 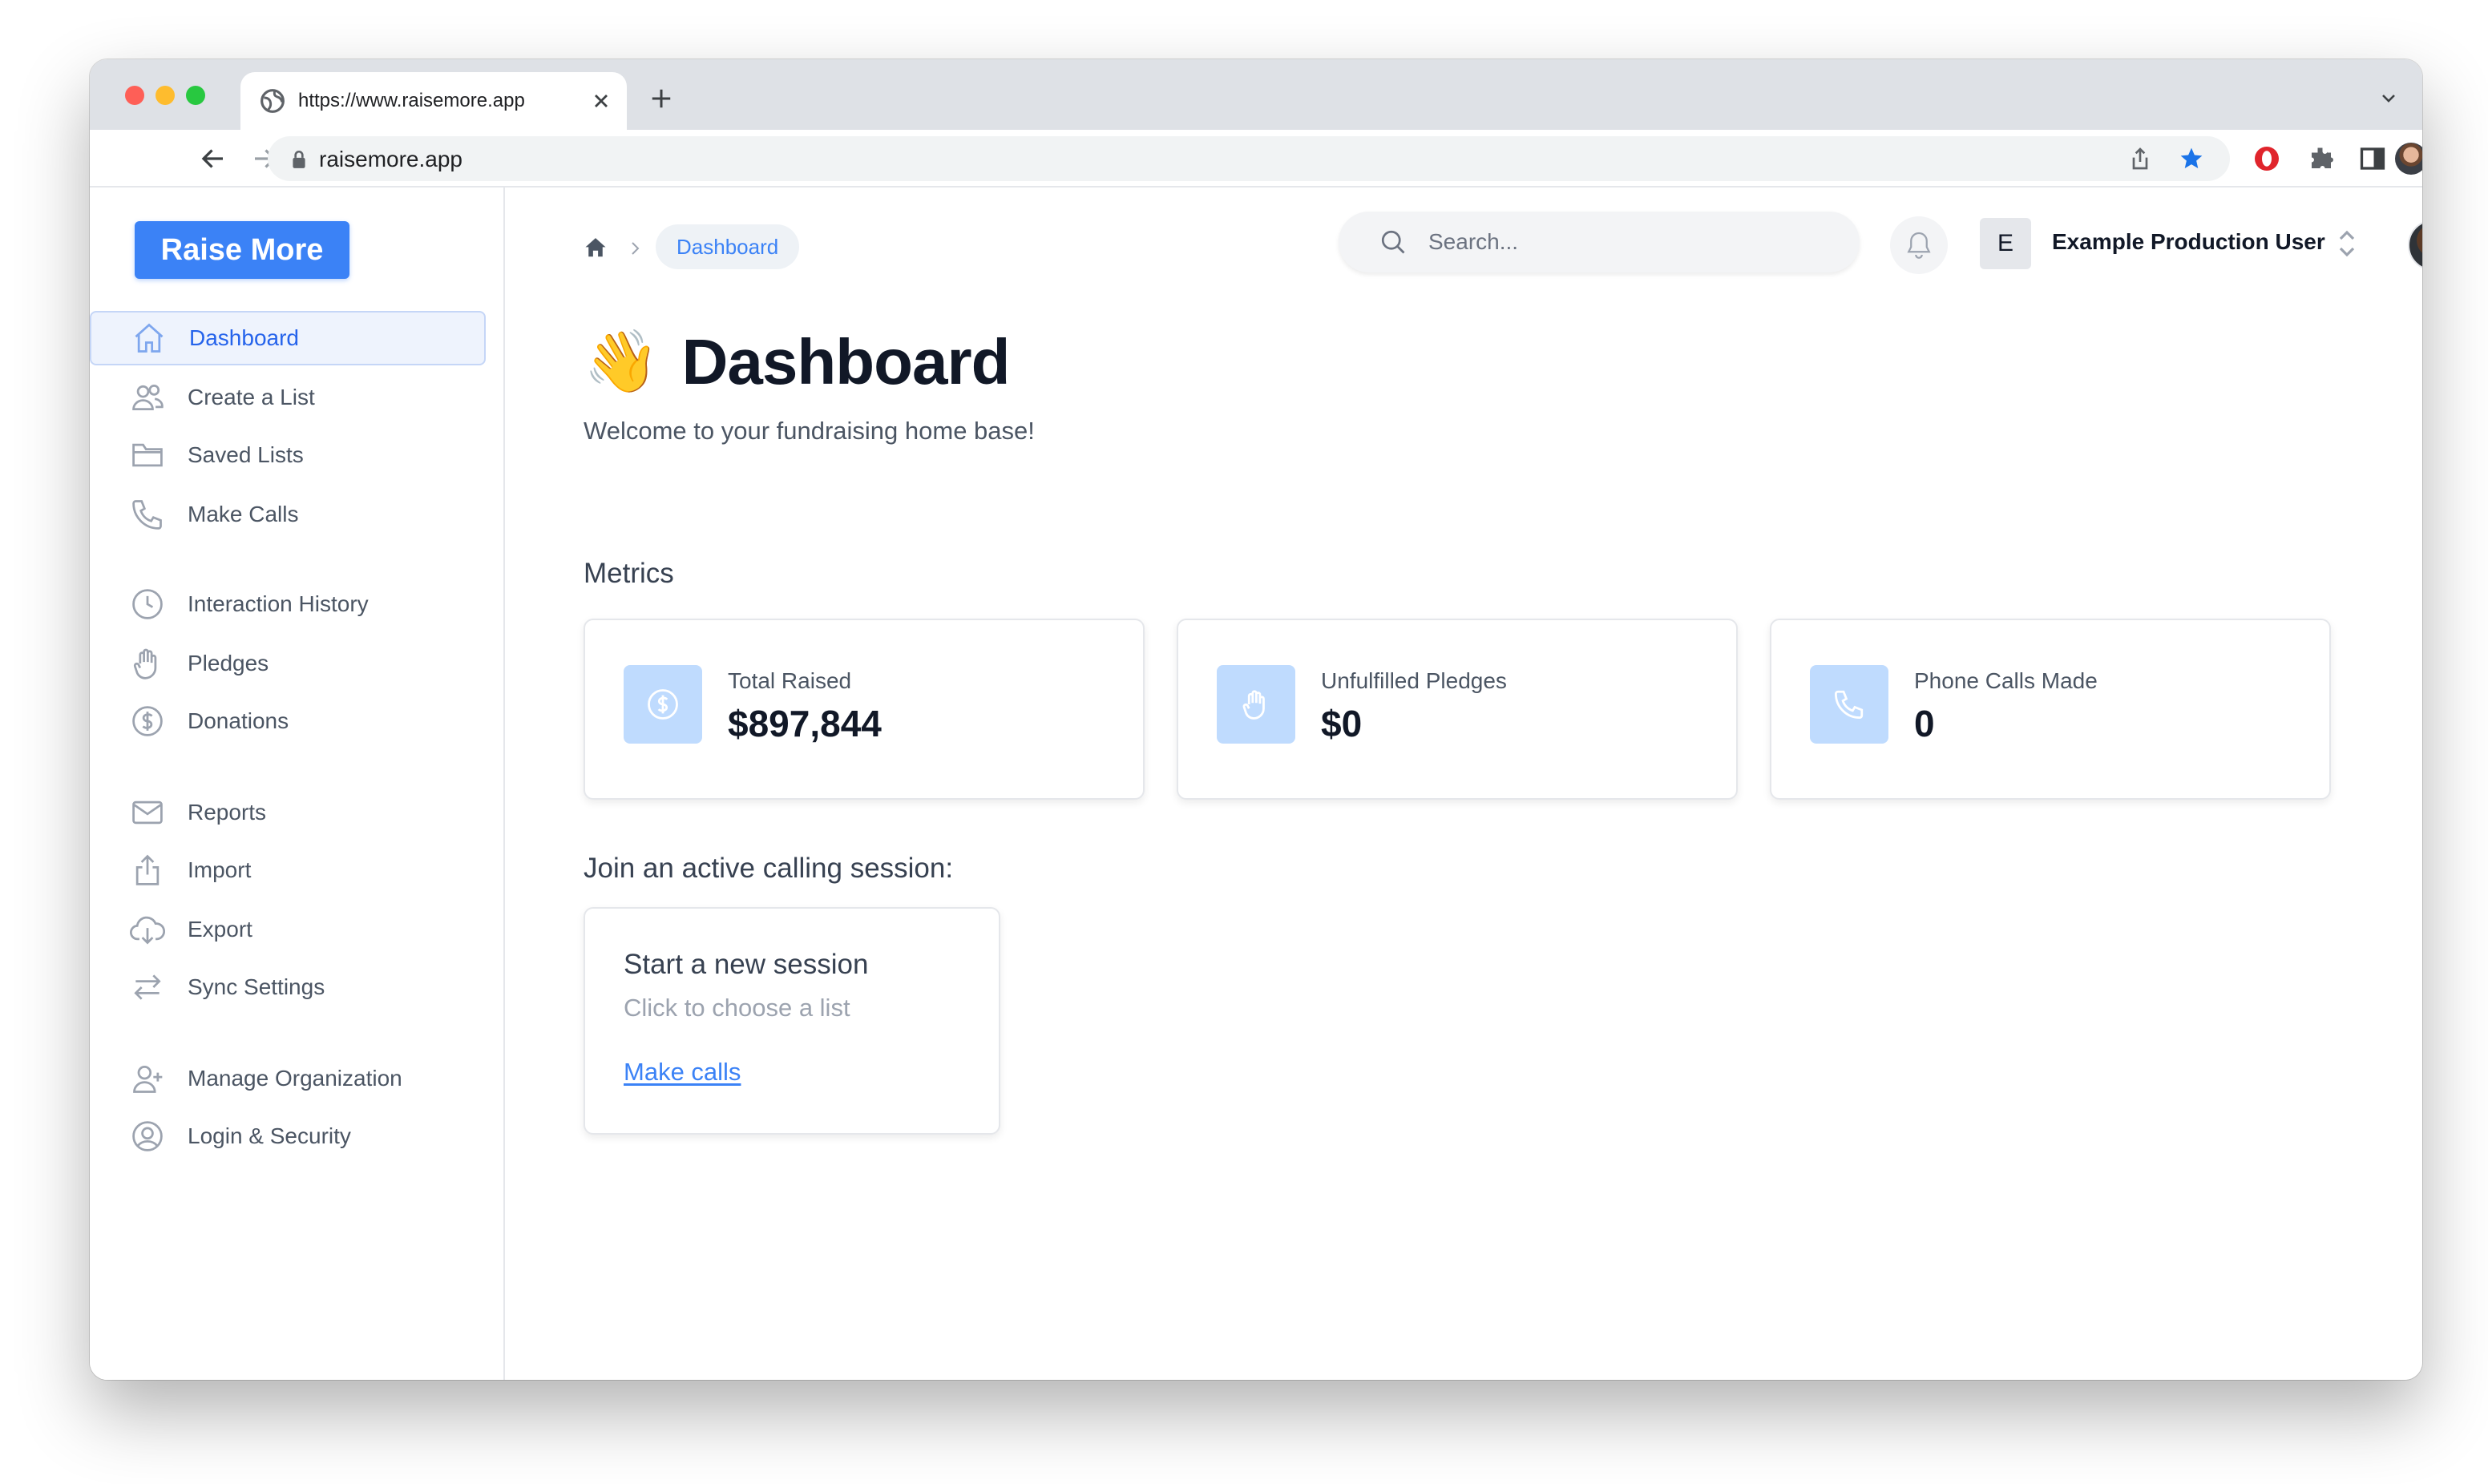 I want to click on lock-icon, so click(x=299, y=159).